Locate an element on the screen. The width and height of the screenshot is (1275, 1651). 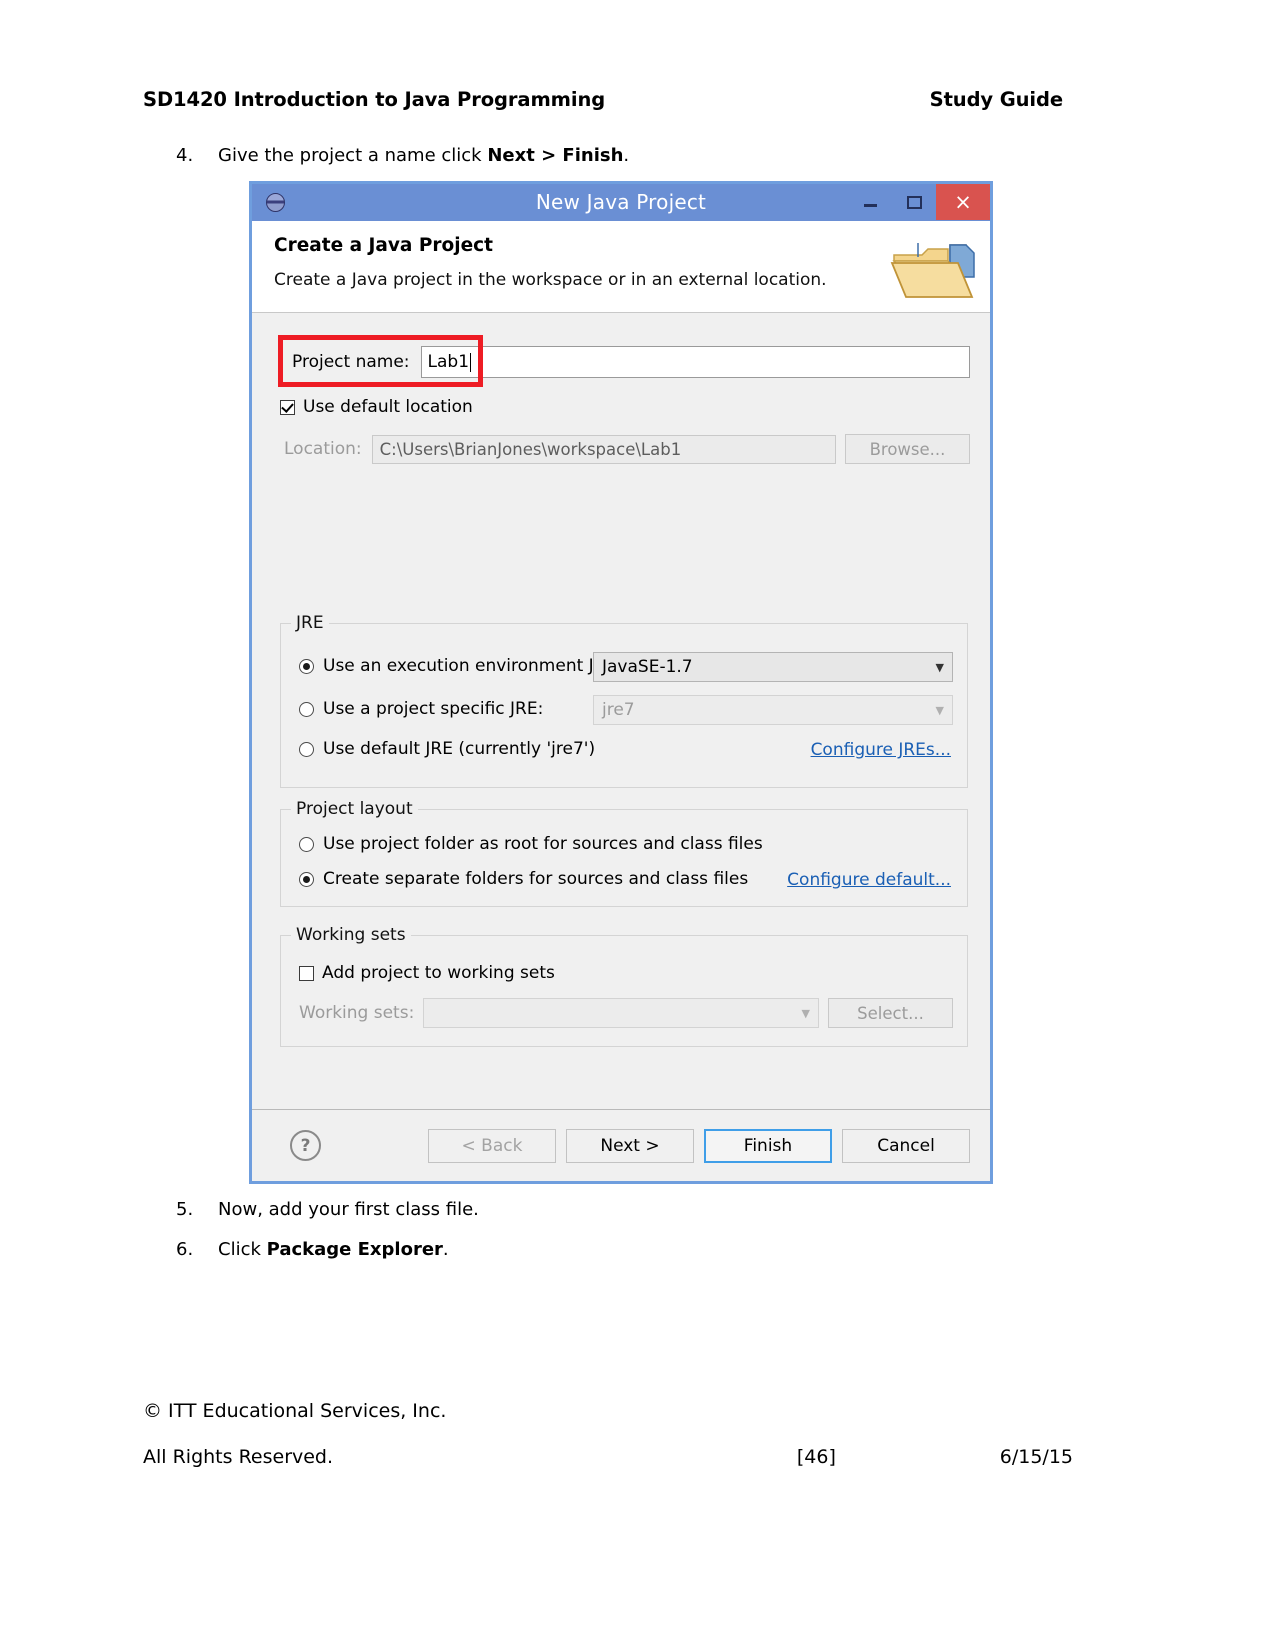
minimize-icon is located at coordinates (870, 205).